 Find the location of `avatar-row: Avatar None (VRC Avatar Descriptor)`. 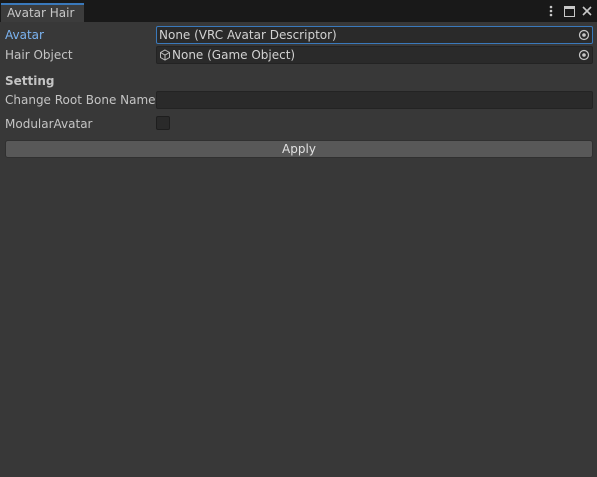

avatar-row: Avatar None (VRC Avatar Descriptor) is located at coordinates (299, 35).